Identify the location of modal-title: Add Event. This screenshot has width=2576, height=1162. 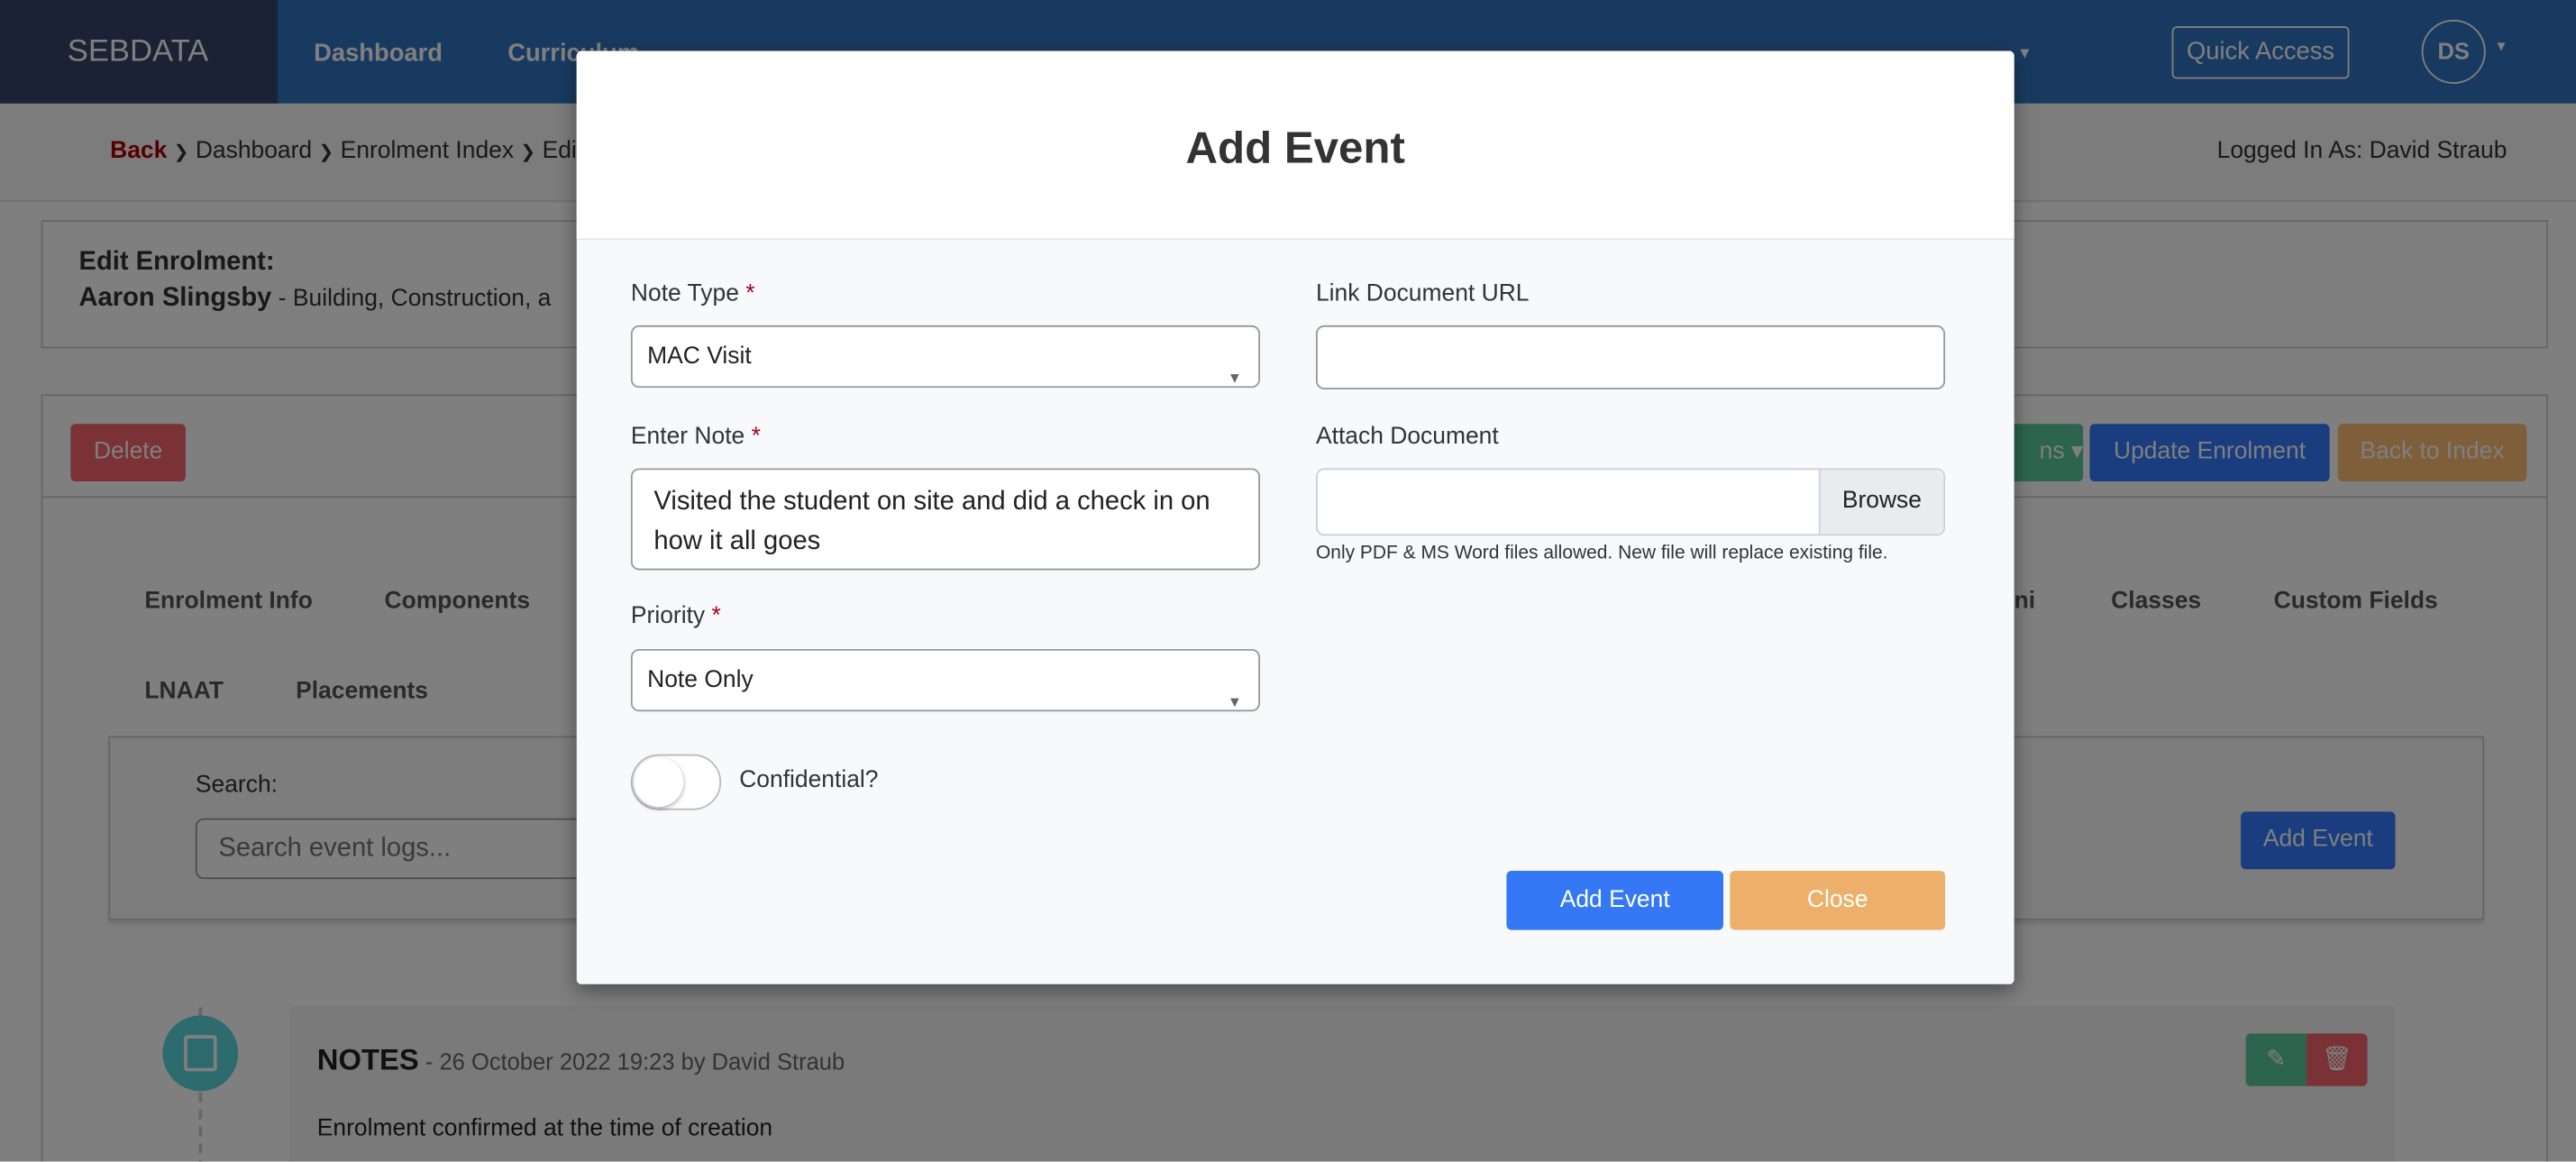
(1295, 148).